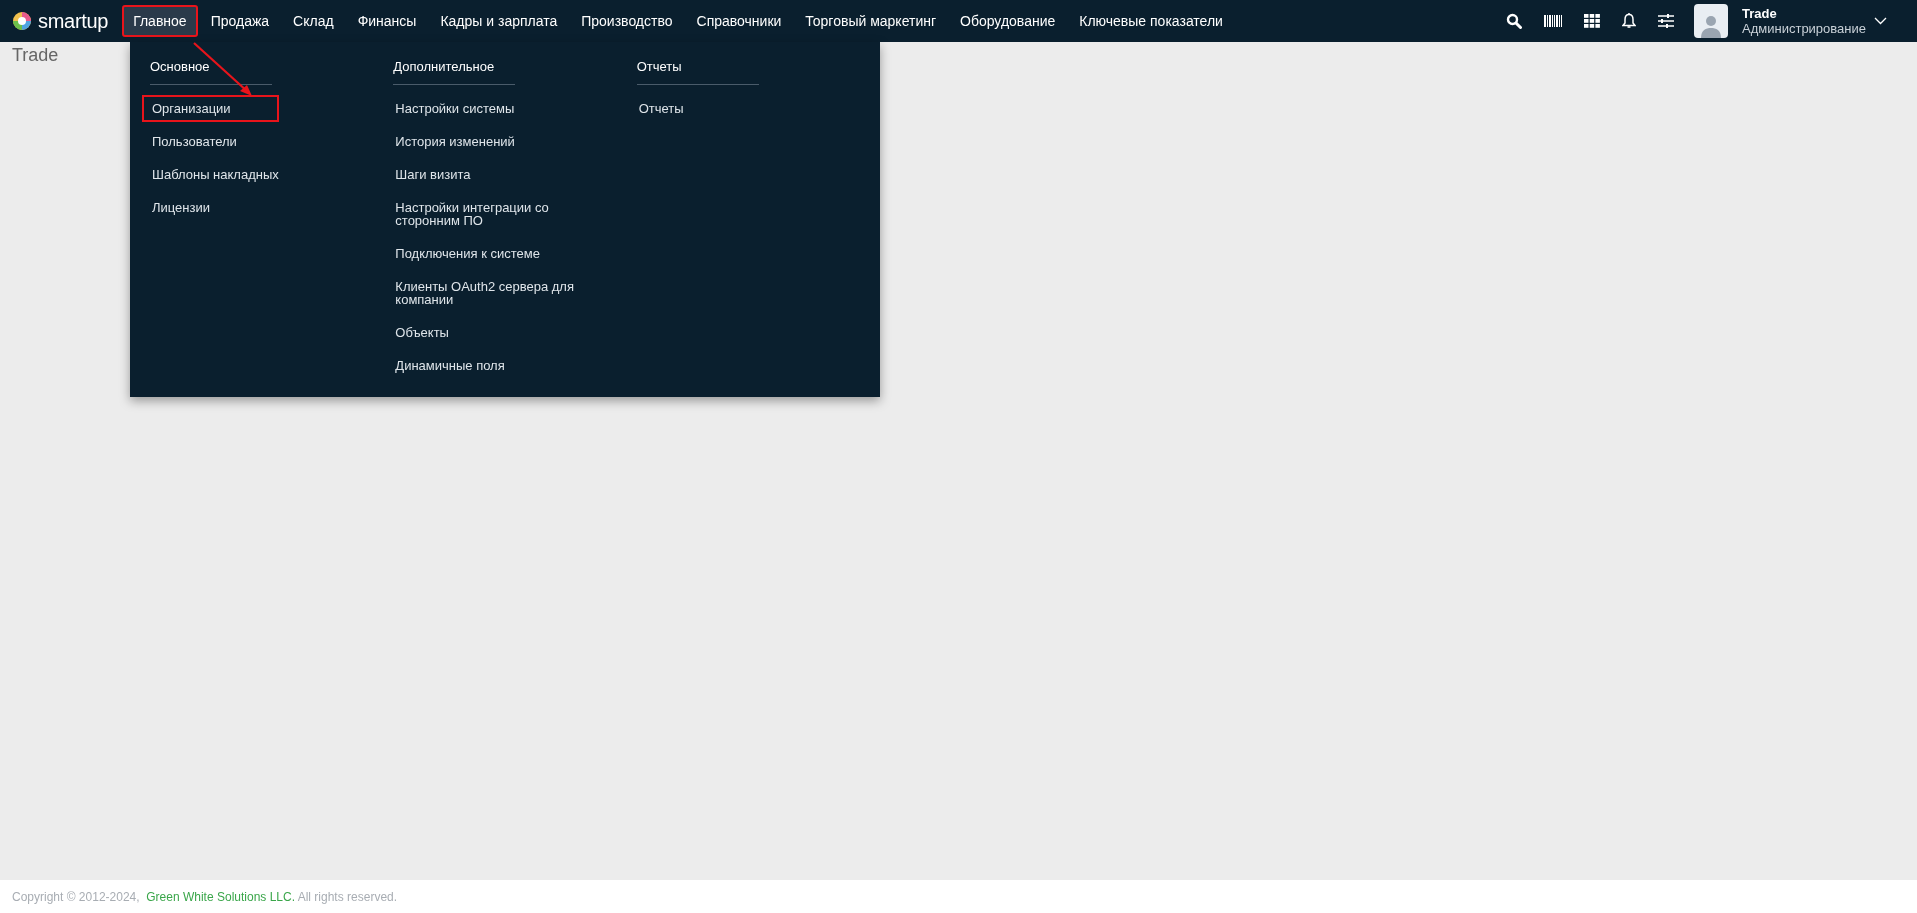 The width and height of the screenshot is (1917, 913). Describe the element at coordinates (1629, 21) in the screenshot. I see `bell-icon` at that location.